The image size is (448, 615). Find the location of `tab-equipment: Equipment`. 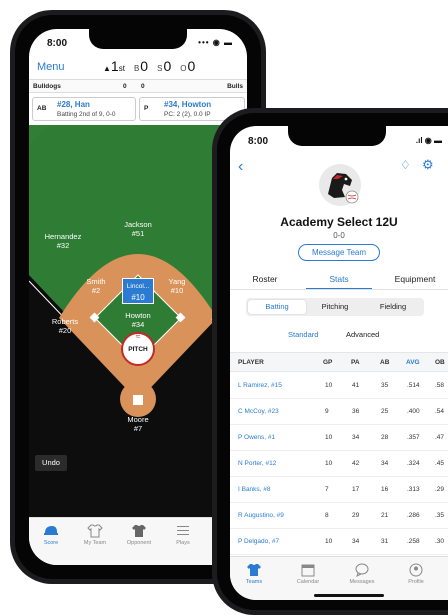

tab-equipment: Equipment is located at coordinates (414, 279).